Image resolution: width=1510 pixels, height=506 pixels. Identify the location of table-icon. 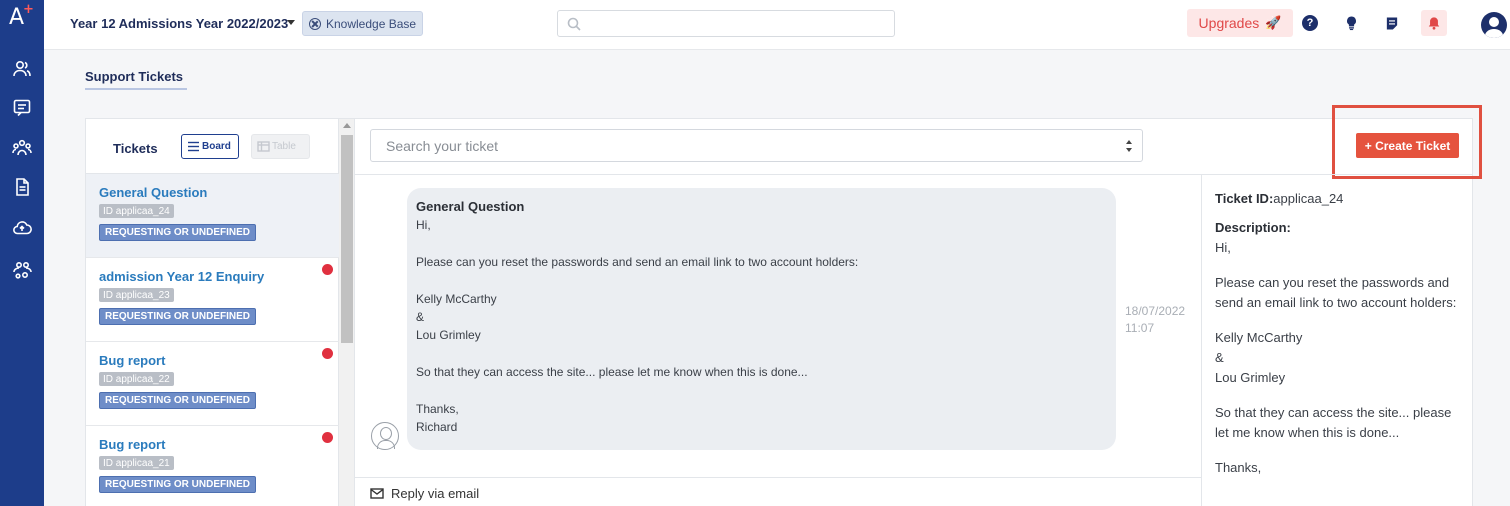
(263, 146).